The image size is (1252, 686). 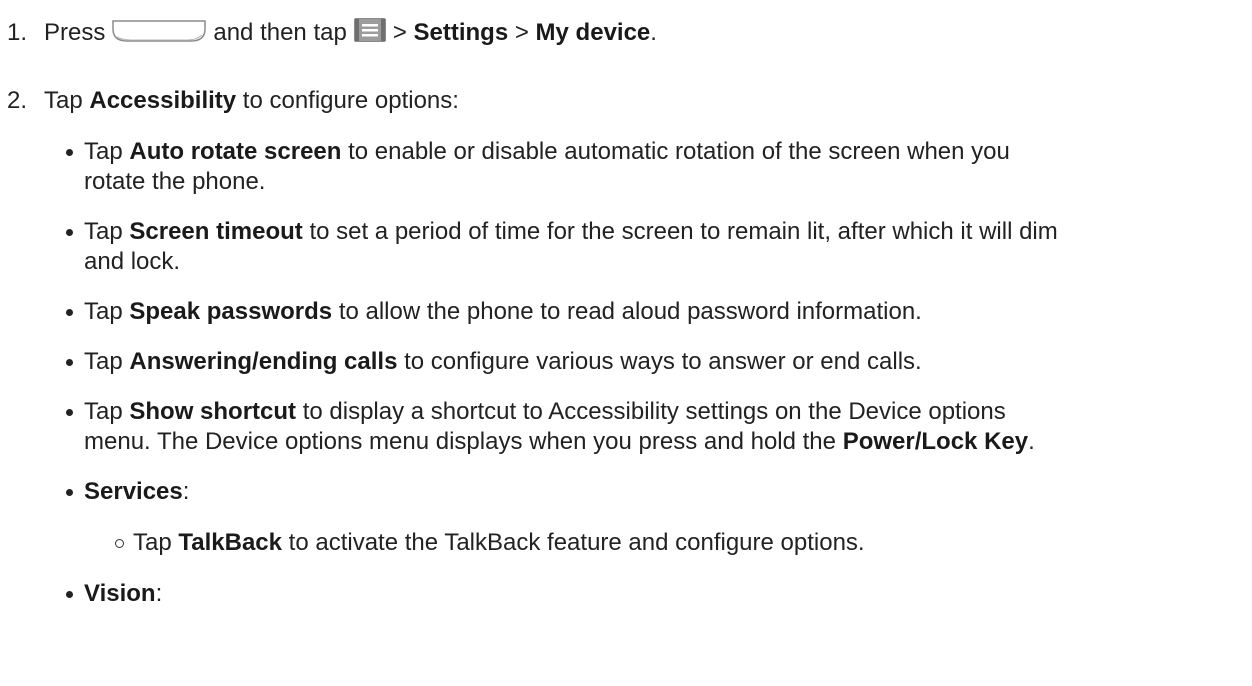 What do you see at coordinates (369, 29) in the screenshot?
I see `menu-key-icon` at bounding box center [369, 29].